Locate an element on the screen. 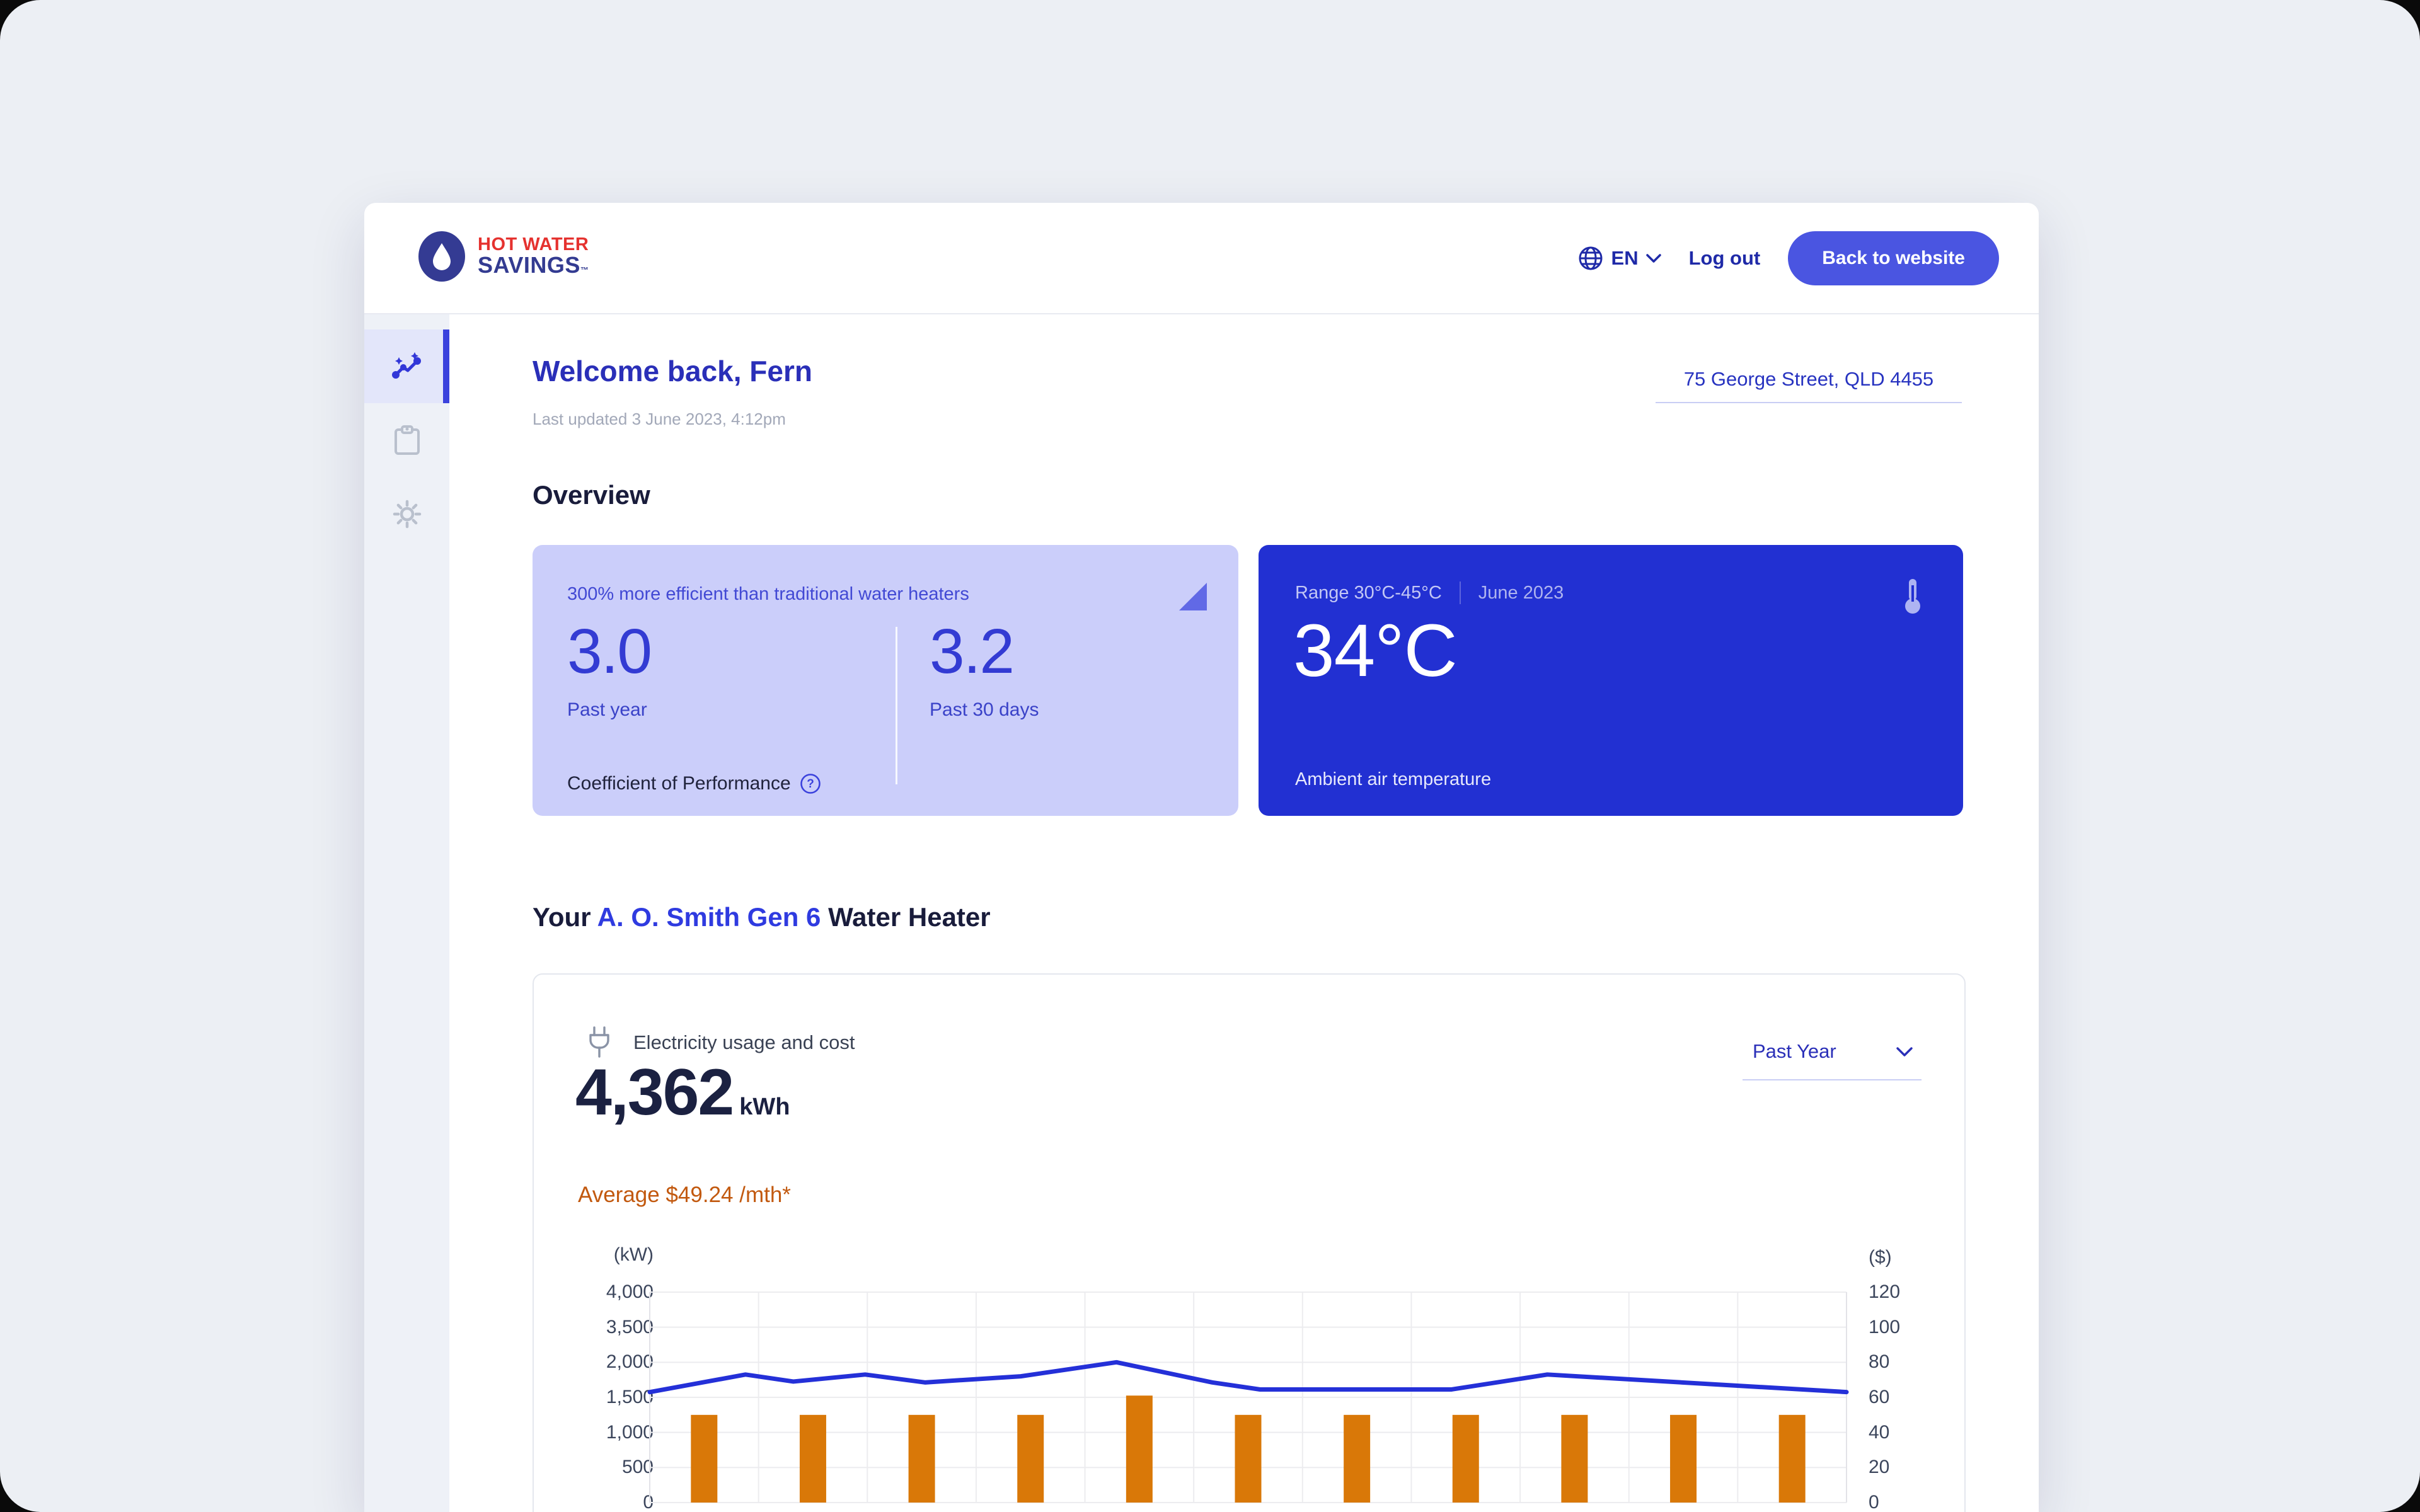  sidebar-item-dashboard is located at coordinates (407, 366).